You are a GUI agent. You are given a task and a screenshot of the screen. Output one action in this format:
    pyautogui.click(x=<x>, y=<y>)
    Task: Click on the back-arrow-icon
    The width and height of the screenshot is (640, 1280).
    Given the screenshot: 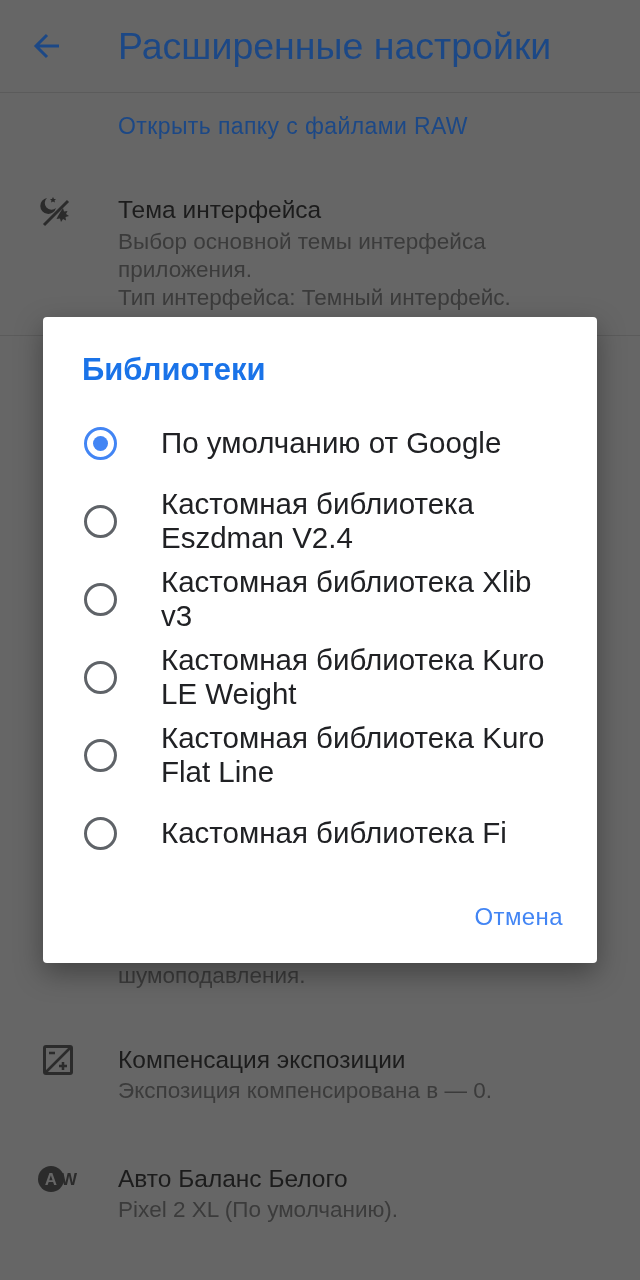 What is the action you would take?
    pyautogui.click(x=47, y=46)
    